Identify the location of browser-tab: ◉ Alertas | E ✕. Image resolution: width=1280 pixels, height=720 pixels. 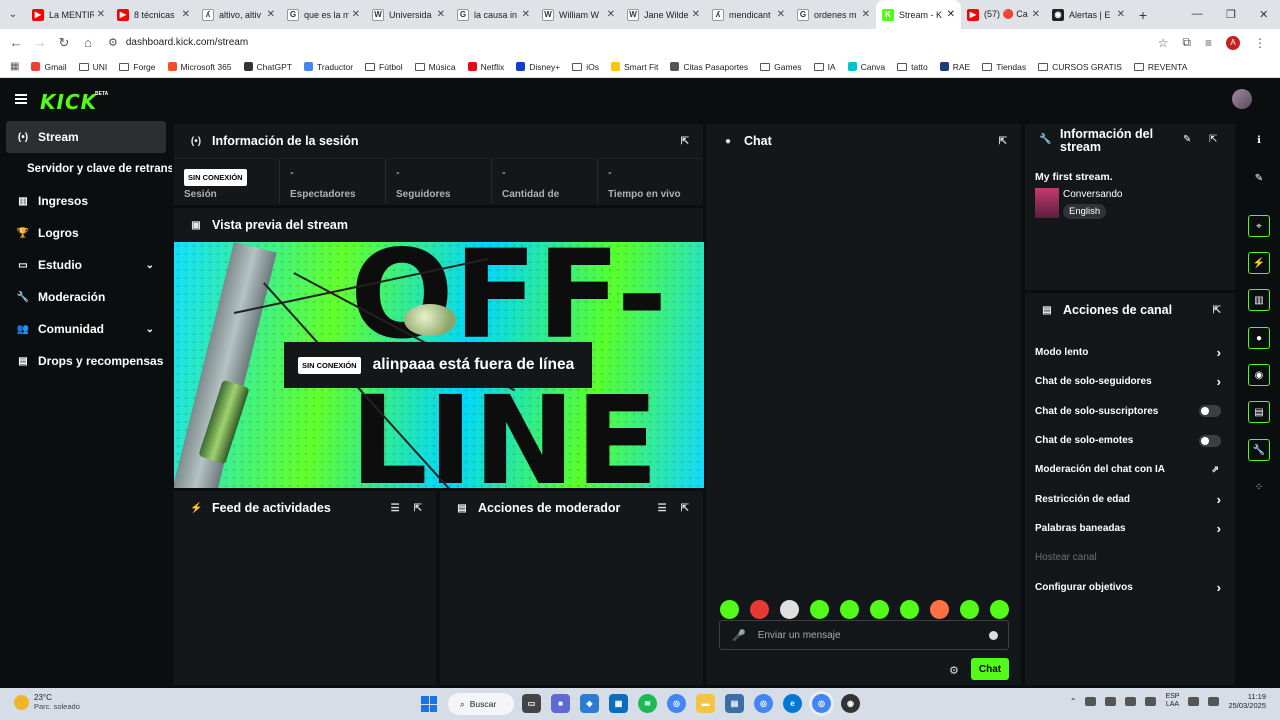
(1088, 14).